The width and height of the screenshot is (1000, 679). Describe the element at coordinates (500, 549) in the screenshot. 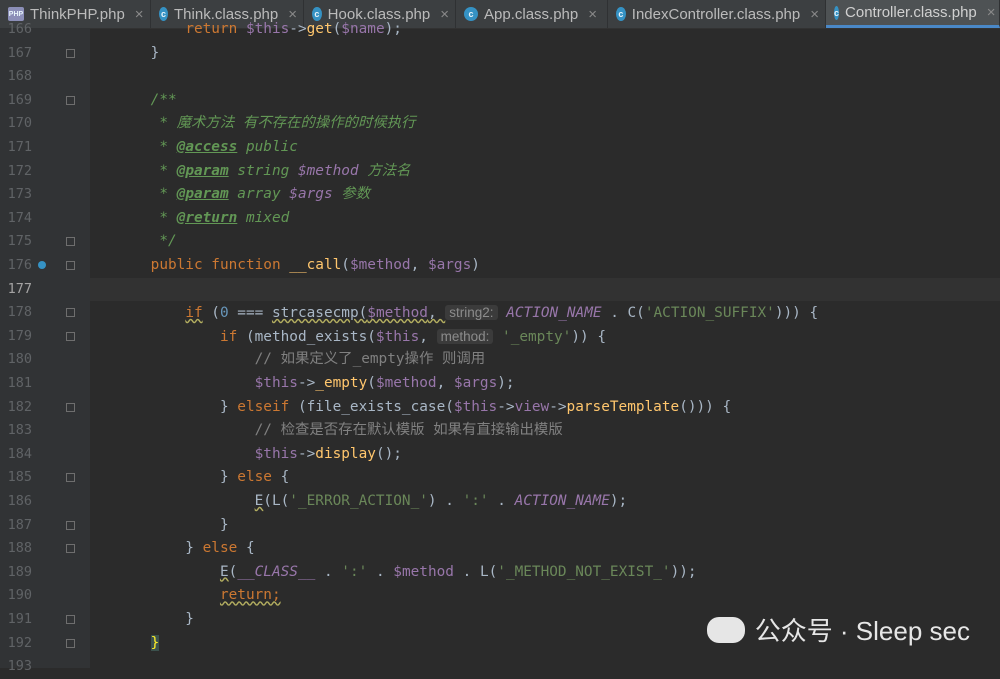

I see `code-line: 188 } else {` at that location.